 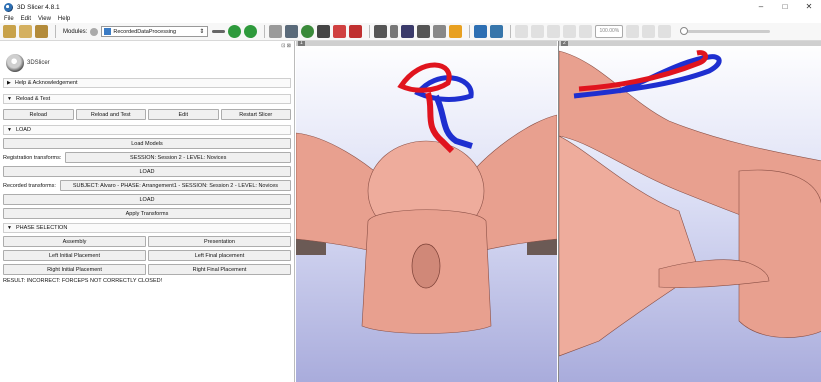 What do you see at coordinates (8, 7) in the screenshot?
I see `slicer-app-icon` at bounding box center [8, 7].